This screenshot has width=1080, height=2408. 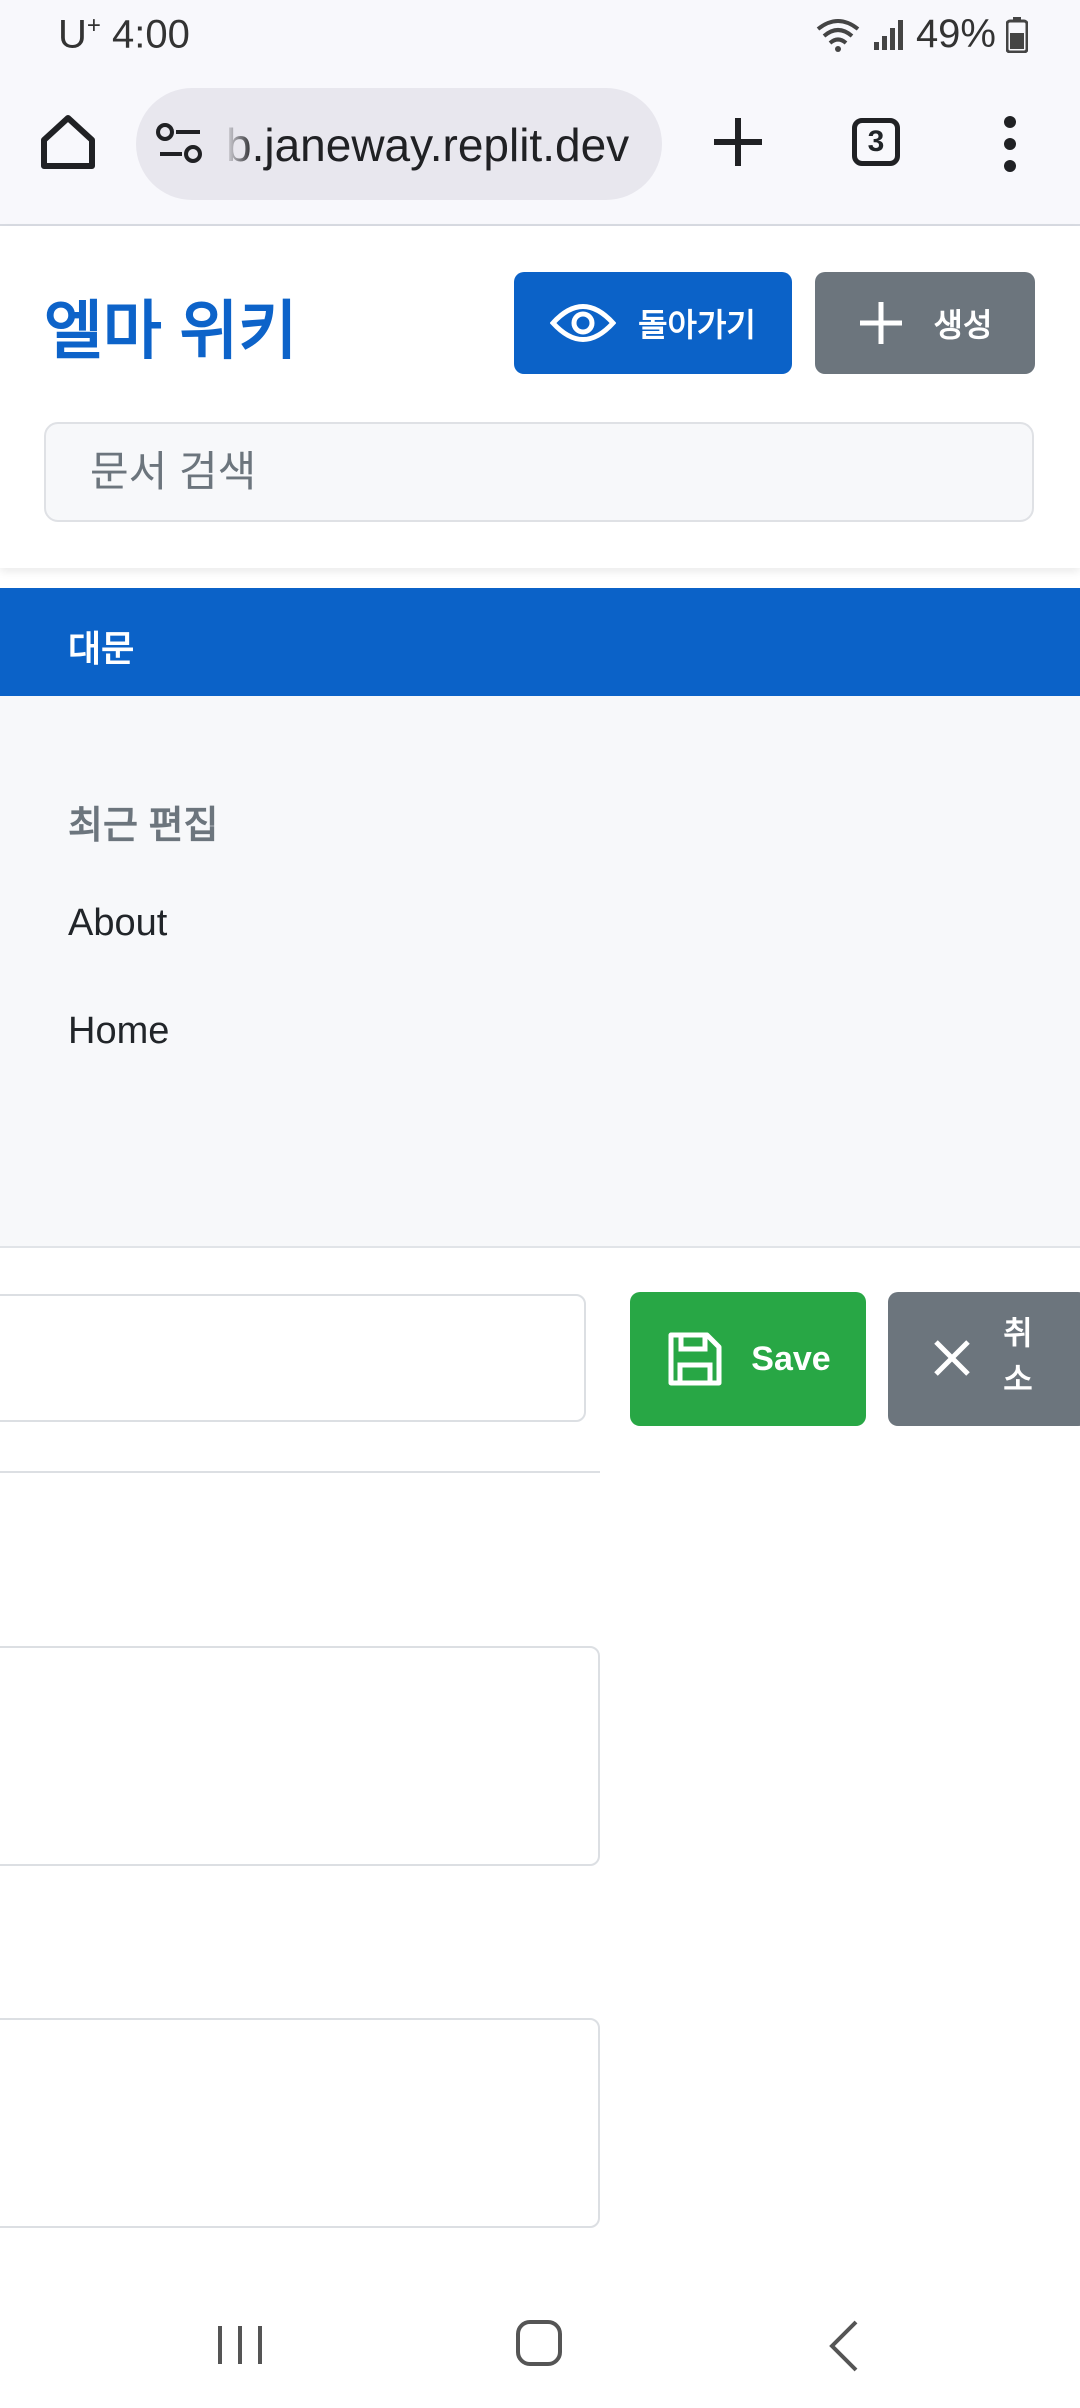 I want to click on nav-main-page, so click(x=540, y=642).